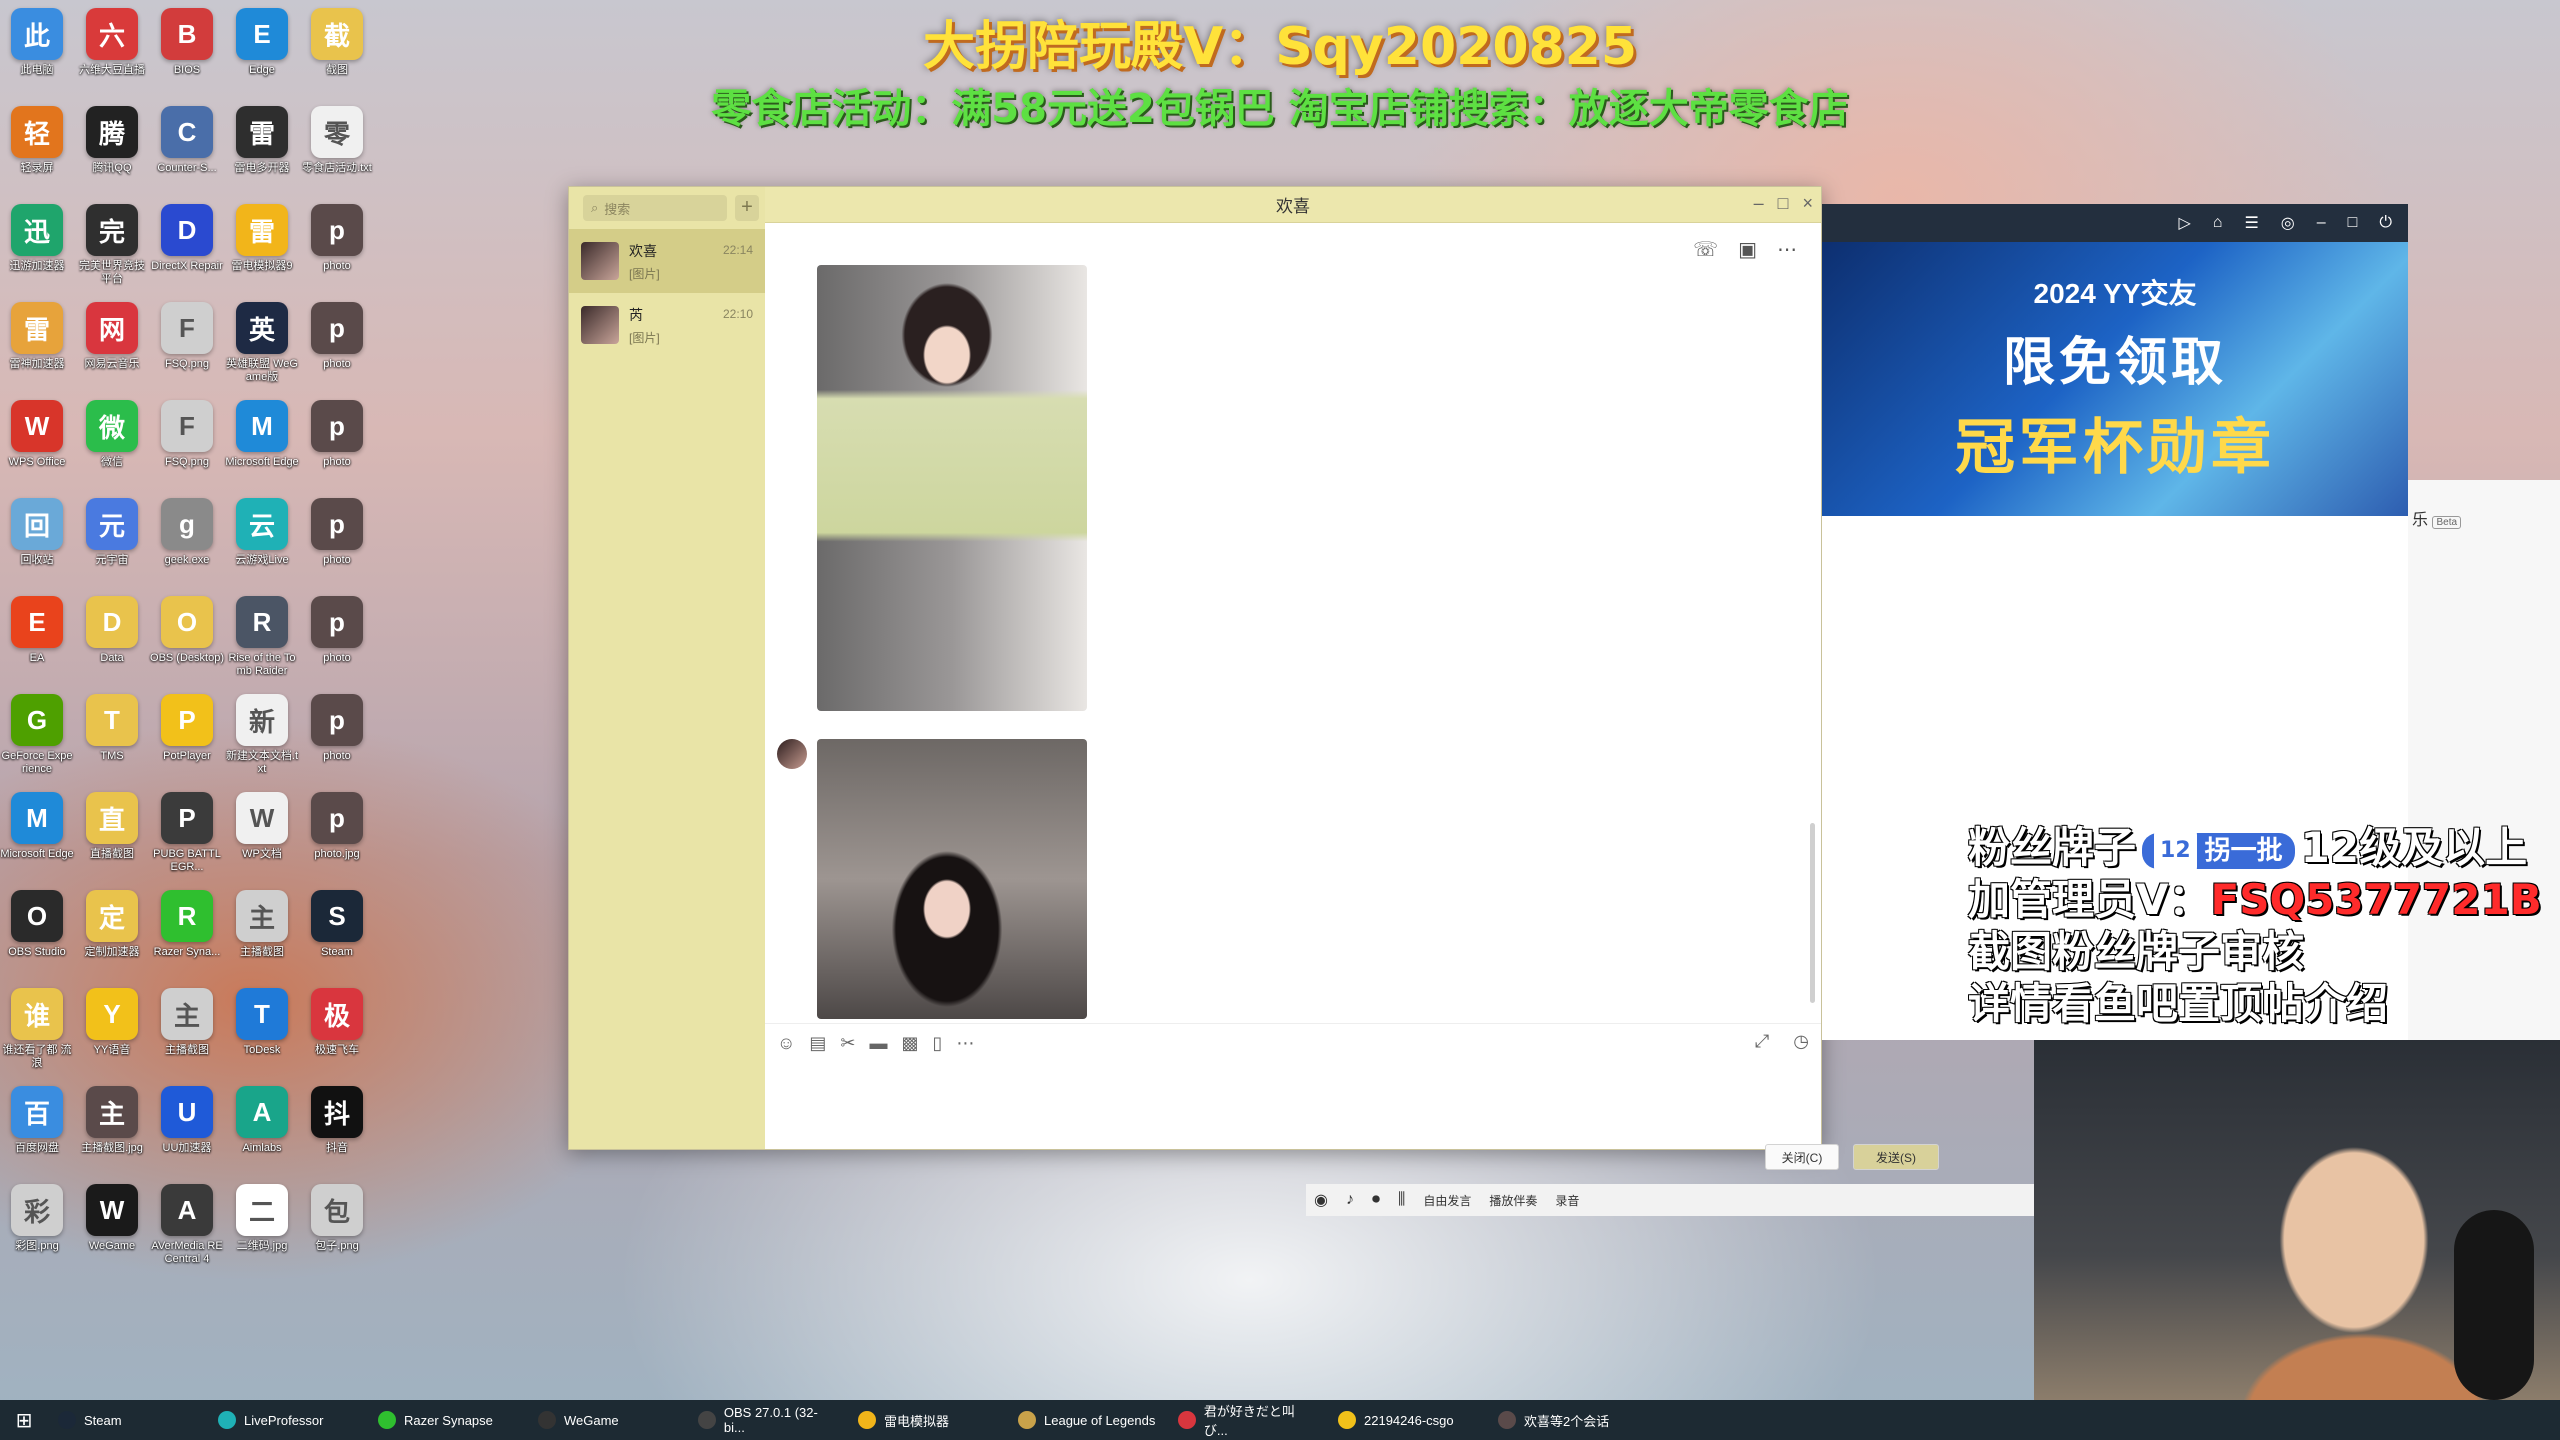 The image size is (2560, 1440). I want to click on desktop-icon: 迅迅游加速器, so click(37, 252).